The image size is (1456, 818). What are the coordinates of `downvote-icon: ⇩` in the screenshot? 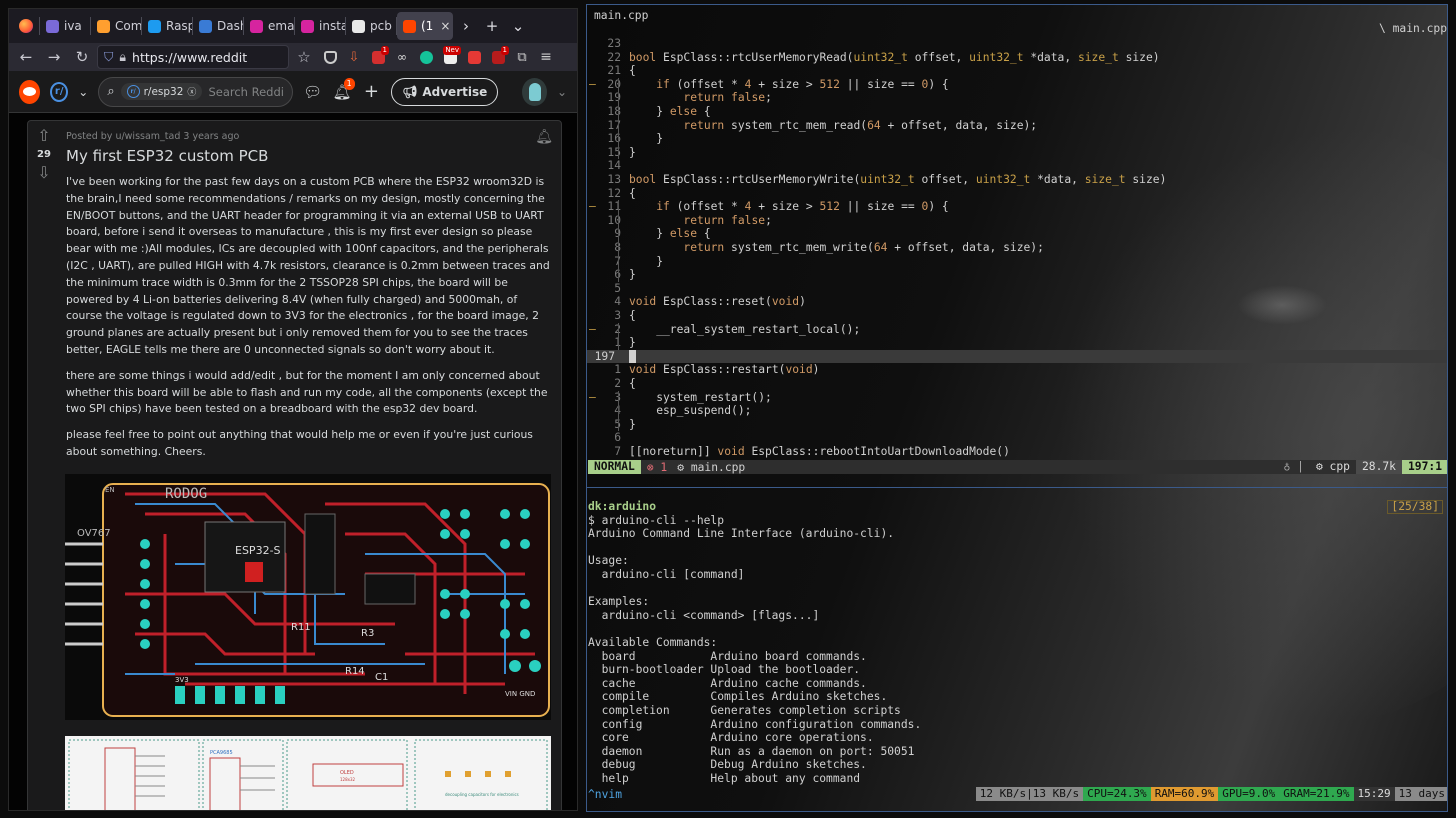 It's located at (43, 173).